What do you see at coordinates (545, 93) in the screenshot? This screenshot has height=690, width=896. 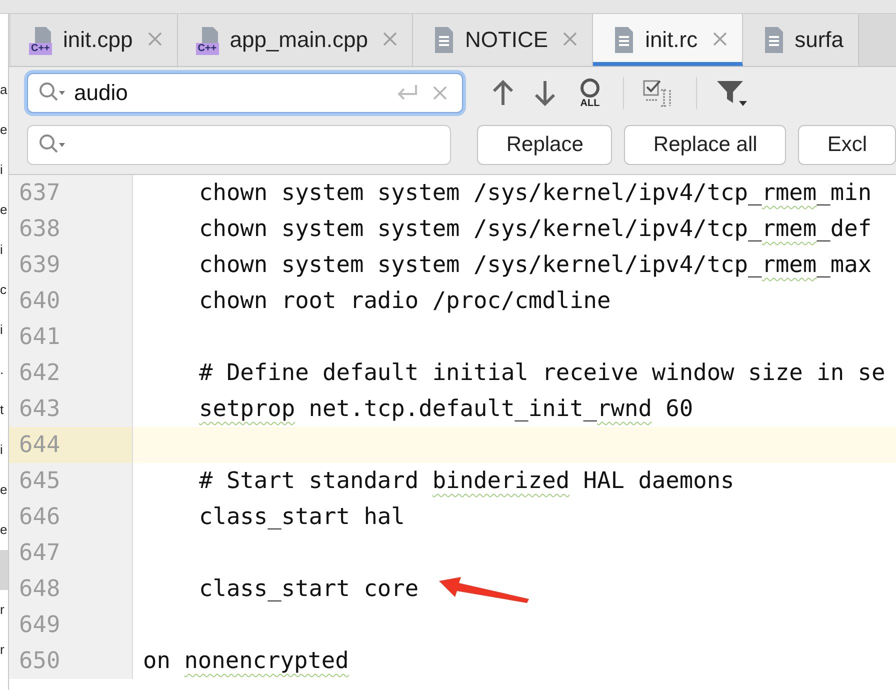 I see `arrow-down-icon` at bounding box center [545, 93].